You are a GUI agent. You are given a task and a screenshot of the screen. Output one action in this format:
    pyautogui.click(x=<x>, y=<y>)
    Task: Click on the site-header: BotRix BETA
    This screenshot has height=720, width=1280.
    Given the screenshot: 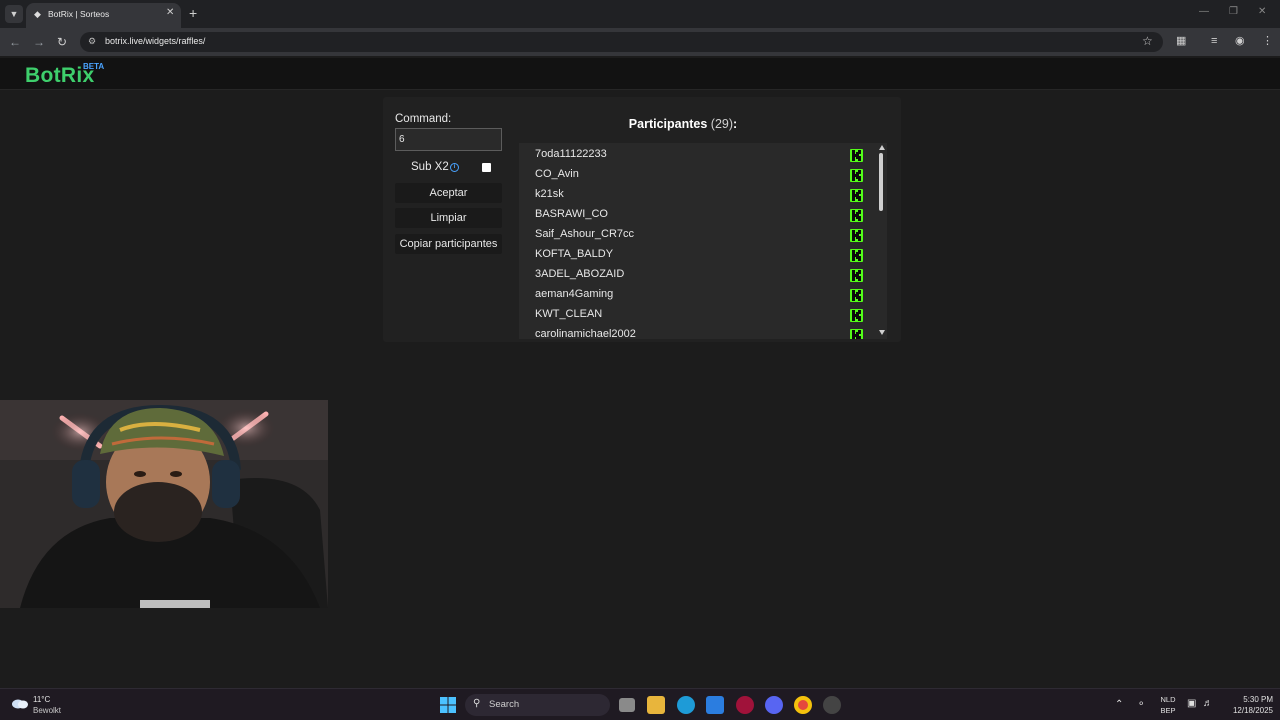 What is the action you would take?
    pyautogui.click(x=640, y=74)
    